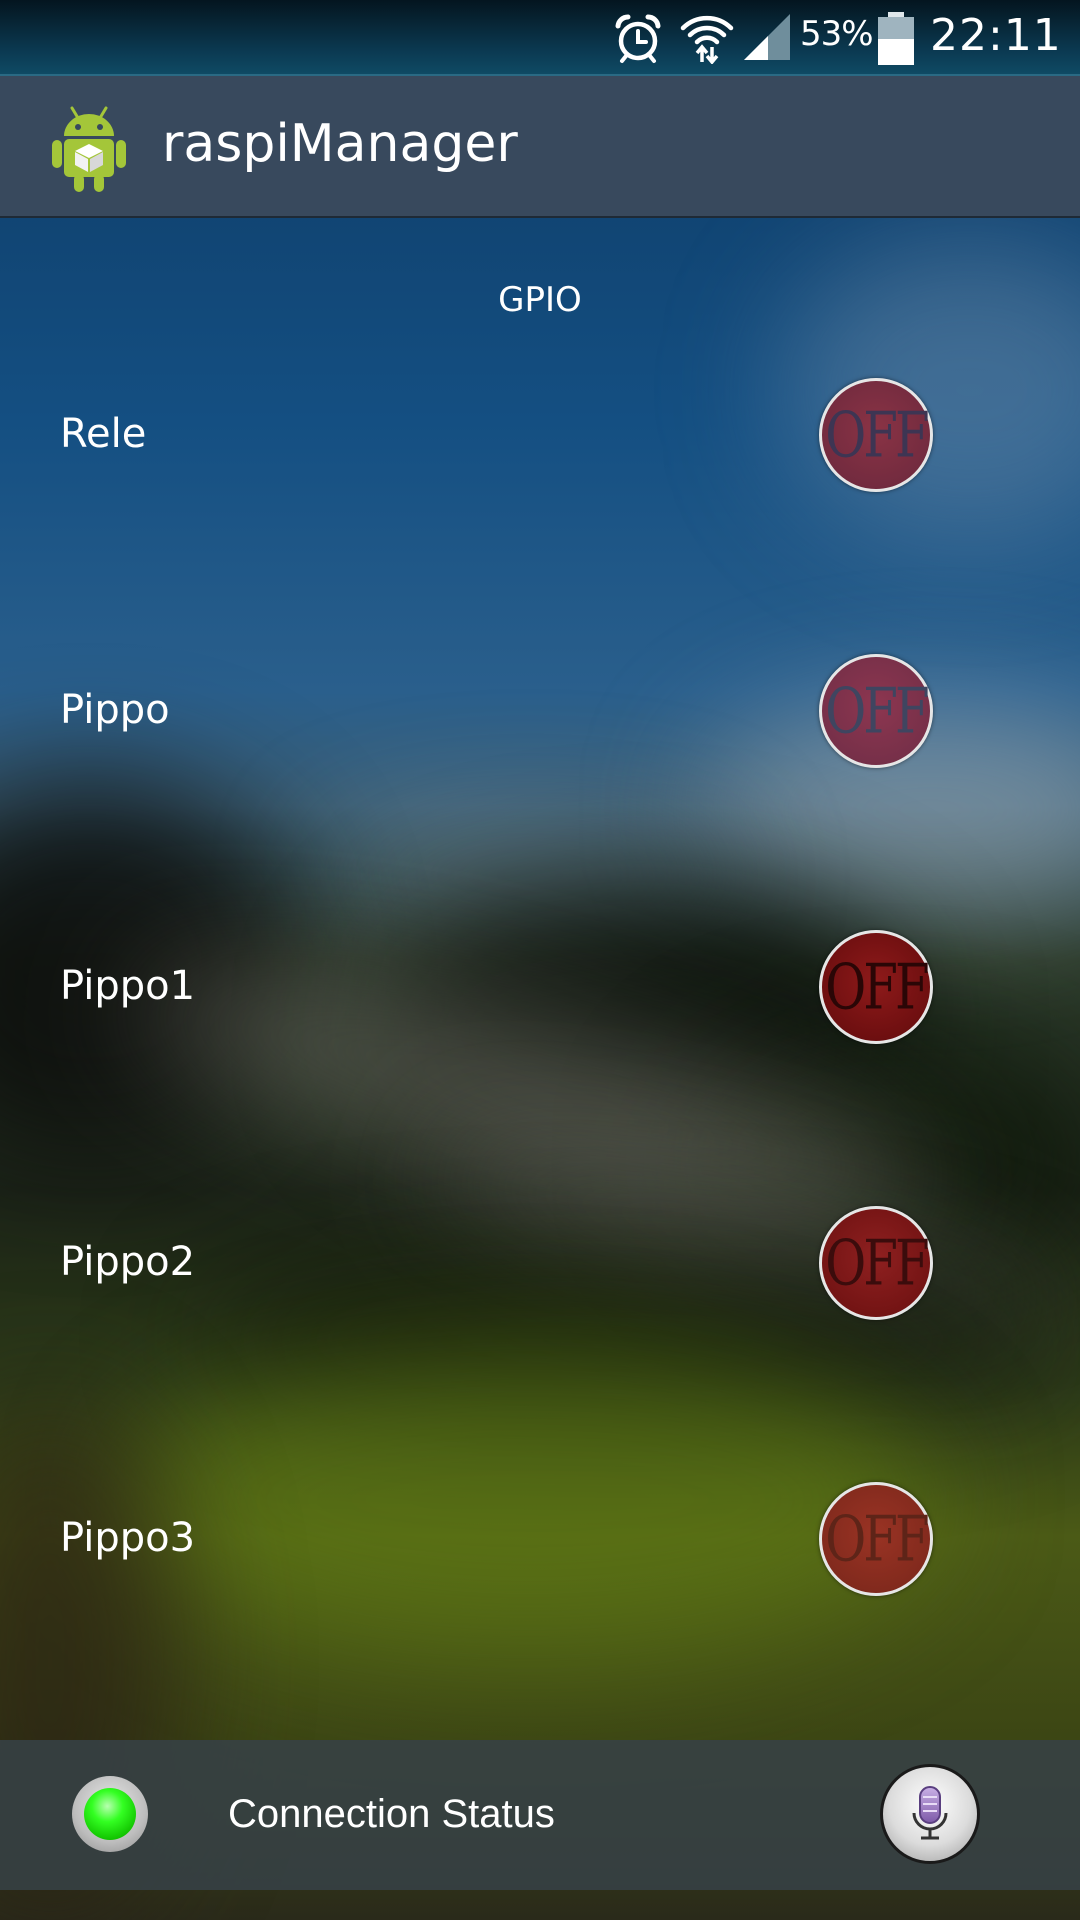 This screenshot has height=1920, width=1080. I want to click on microphone-button, so click(930, 1814).